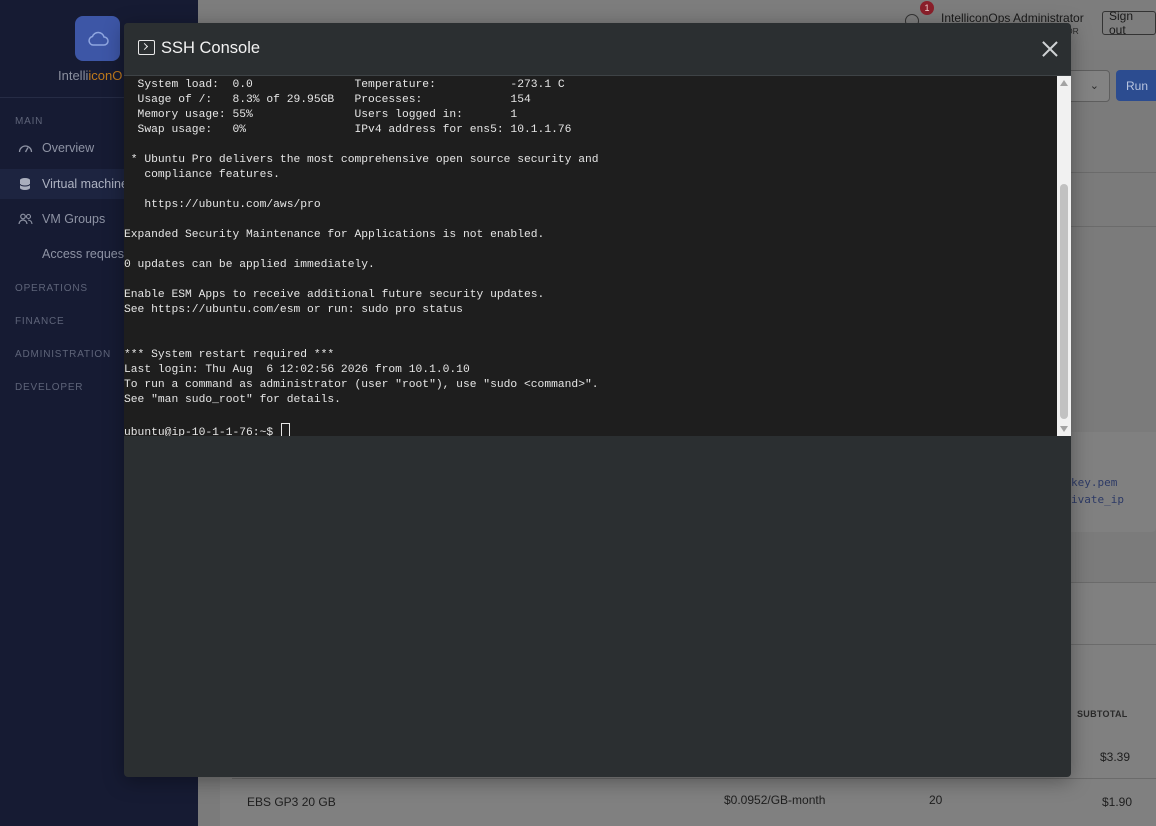 Image resolution: width=1156 pixels, height=826 pixels. What do you see at coordinates (1088, 86) in the screenshot?
I see `vm-select: ⌄` at bounding box center [1088, 86].